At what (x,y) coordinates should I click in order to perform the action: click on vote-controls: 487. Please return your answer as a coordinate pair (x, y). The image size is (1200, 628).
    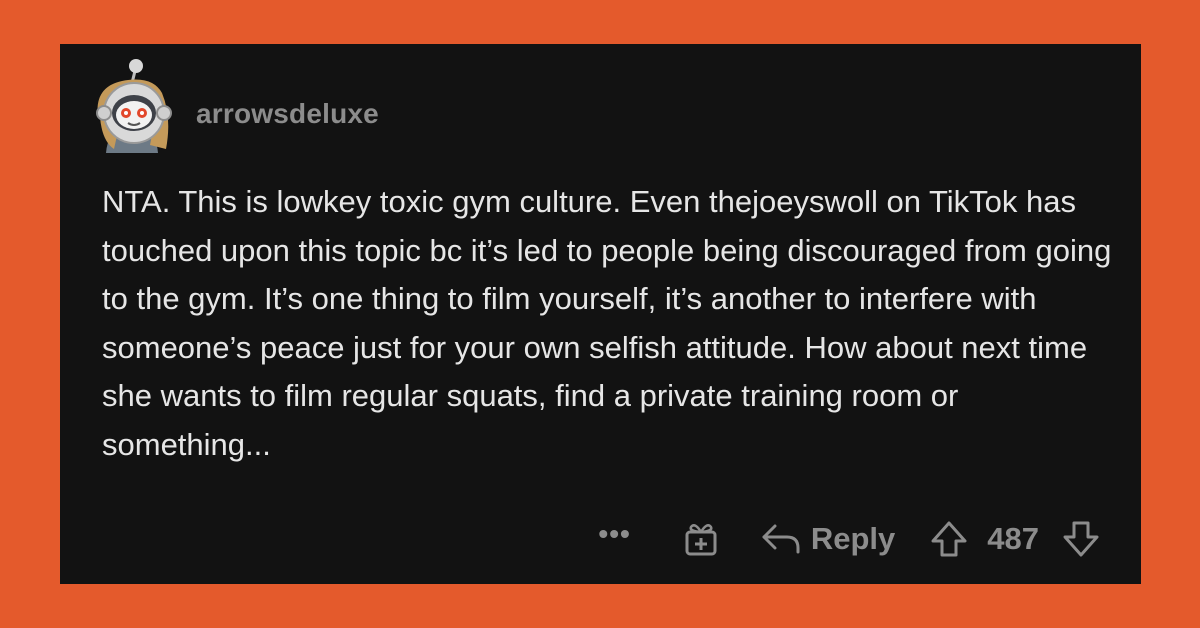
    Looking at the image, I should click on (1015, 539).